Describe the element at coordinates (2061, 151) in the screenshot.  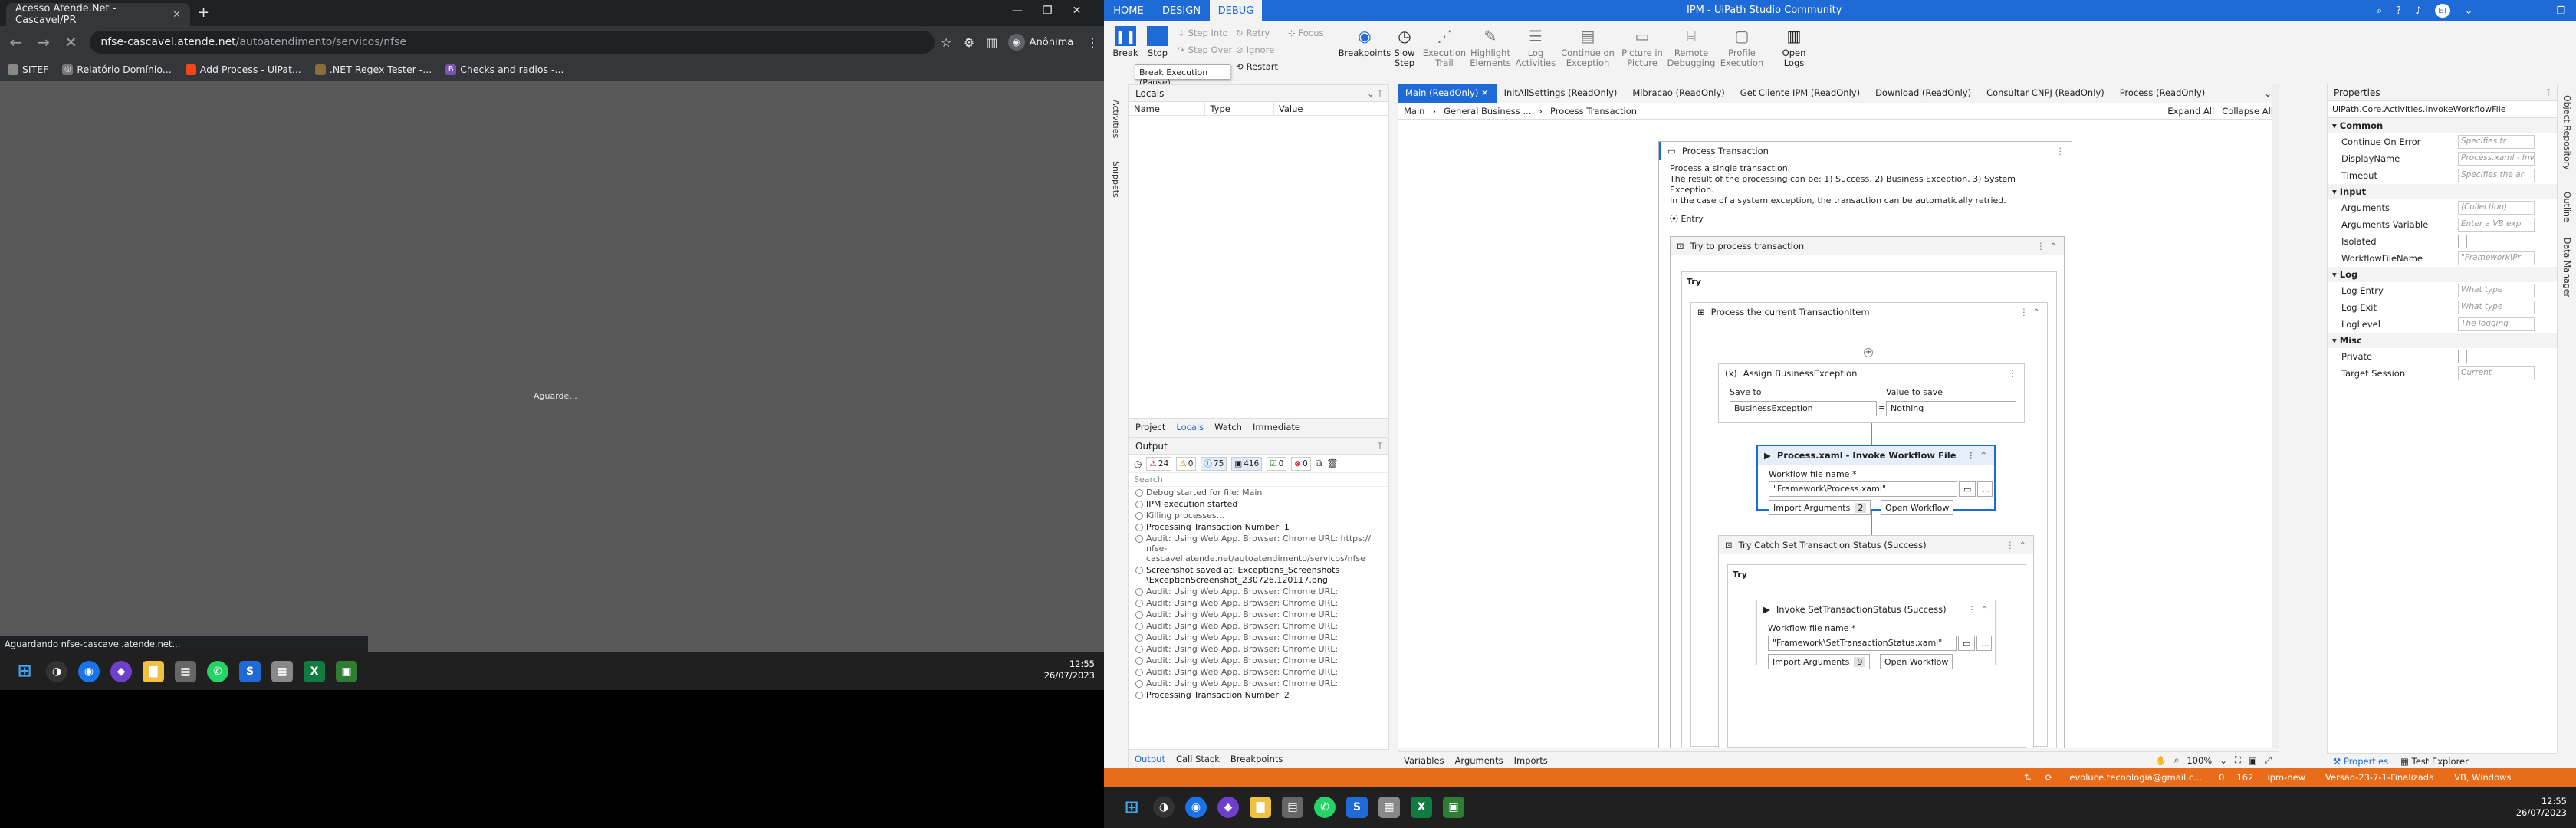
I see `more-icon: ⋮` at that location.